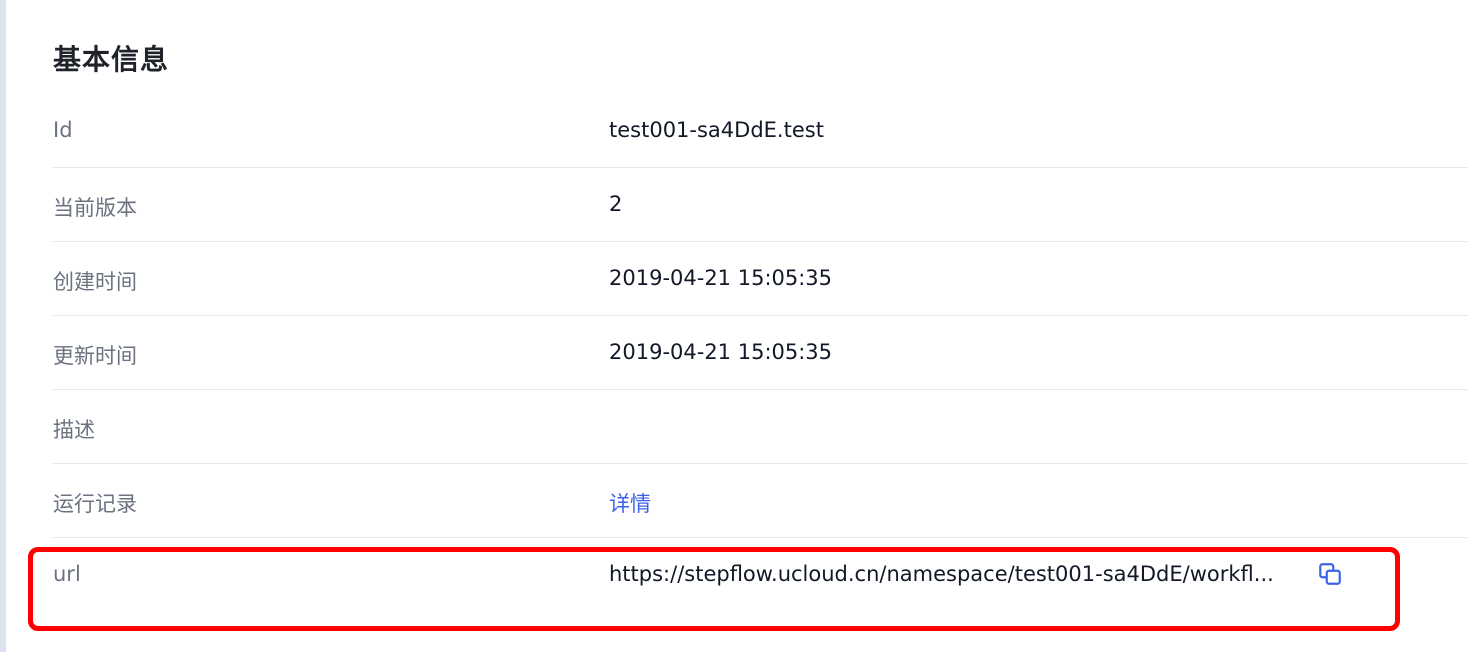 The width and height of the screenshot is (1468, 652). I want to click on info-row-version: 当前版本 2, so click(760, 205).